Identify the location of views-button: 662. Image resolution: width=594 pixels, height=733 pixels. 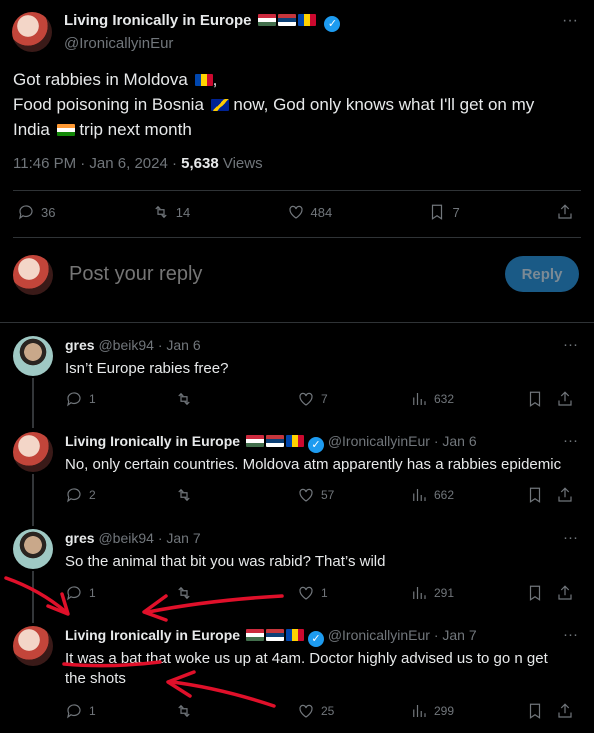
(468, 495).